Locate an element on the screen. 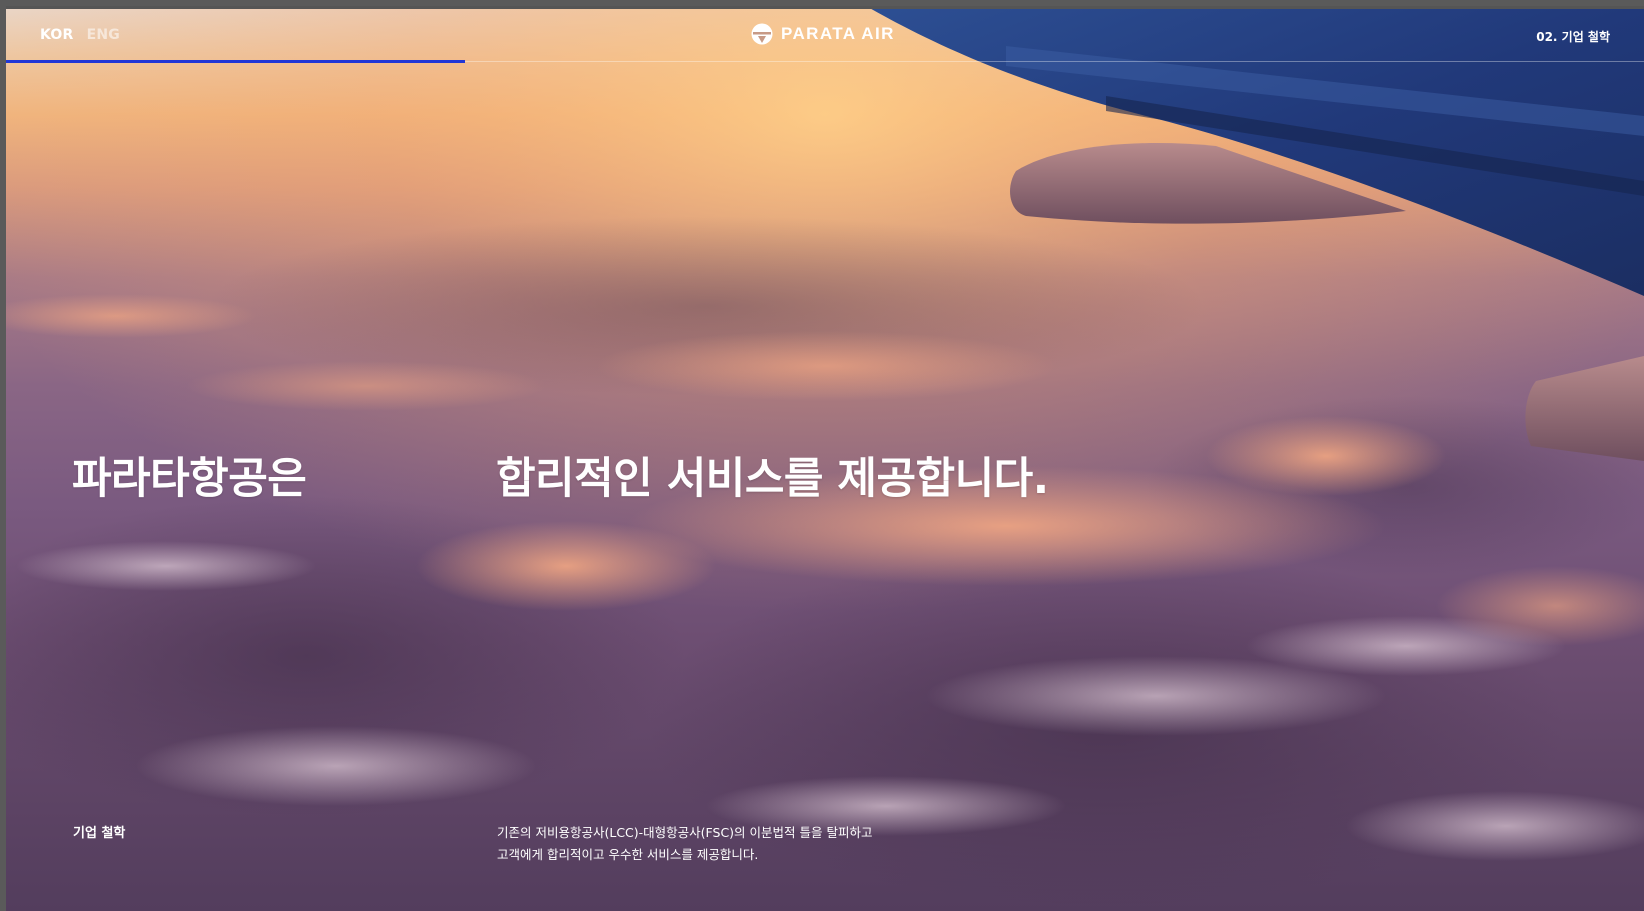 The width and height of the screenshot is (1644, 911). parata-air-logo: PARATA AIR is located at coordinates (823, 34).